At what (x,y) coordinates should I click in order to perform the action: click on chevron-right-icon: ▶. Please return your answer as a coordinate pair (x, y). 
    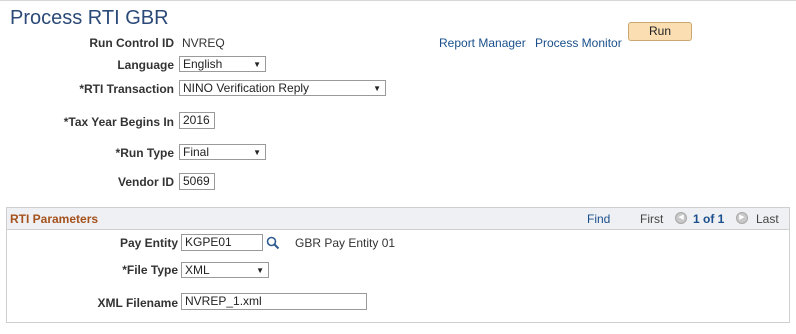
    Looking at the image, I should click on (742, 218).